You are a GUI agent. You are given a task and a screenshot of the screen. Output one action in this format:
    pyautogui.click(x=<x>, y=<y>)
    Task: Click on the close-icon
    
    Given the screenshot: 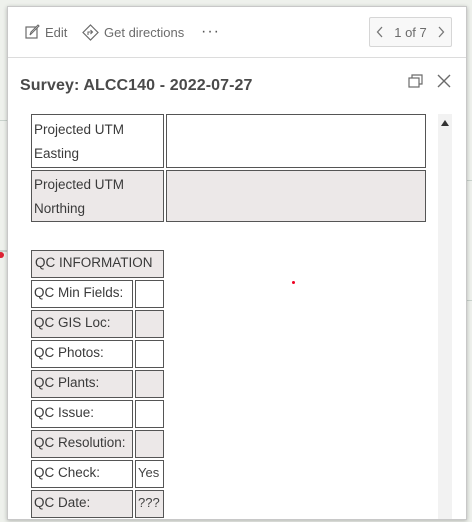 What is the action you would take?
    pyautogui.click(x=444, y=81)
    